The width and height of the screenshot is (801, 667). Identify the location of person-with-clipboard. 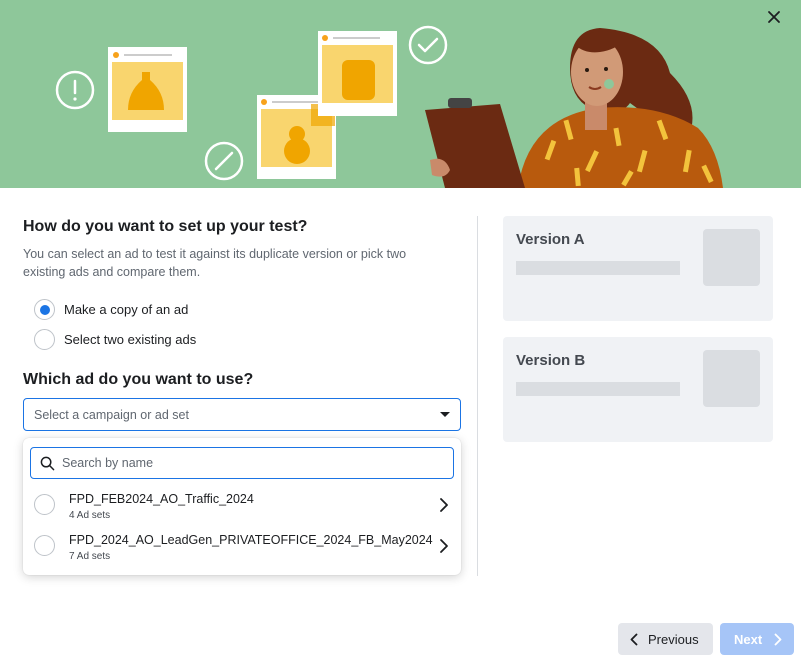
(574, 108).